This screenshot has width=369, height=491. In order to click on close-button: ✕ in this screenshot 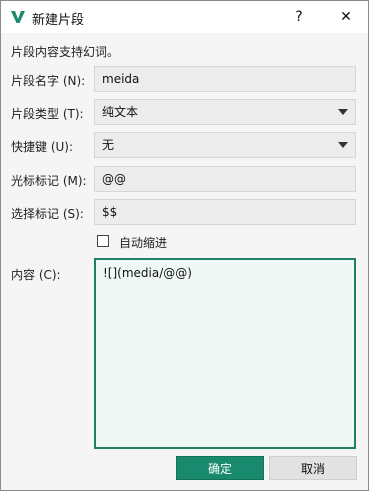, I will do `click(346, 17)`.